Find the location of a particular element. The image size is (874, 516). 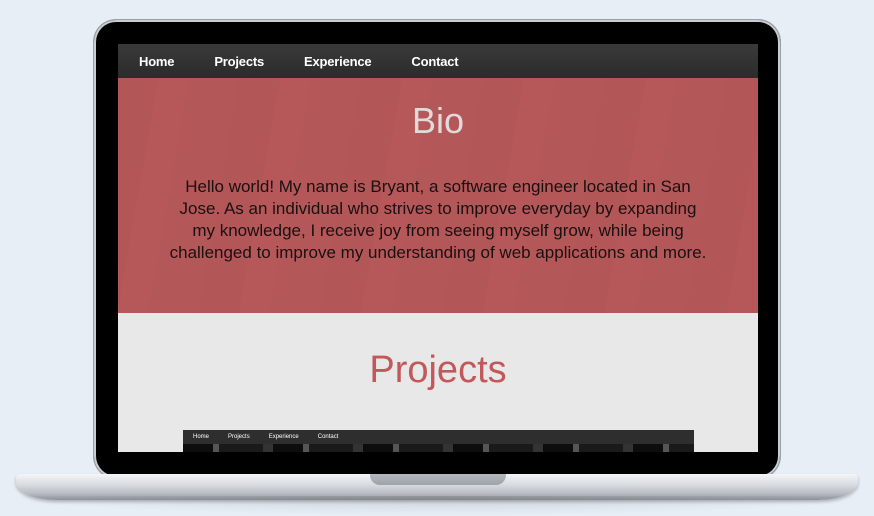

laptop-shadow is located at coordinates (437, 506).